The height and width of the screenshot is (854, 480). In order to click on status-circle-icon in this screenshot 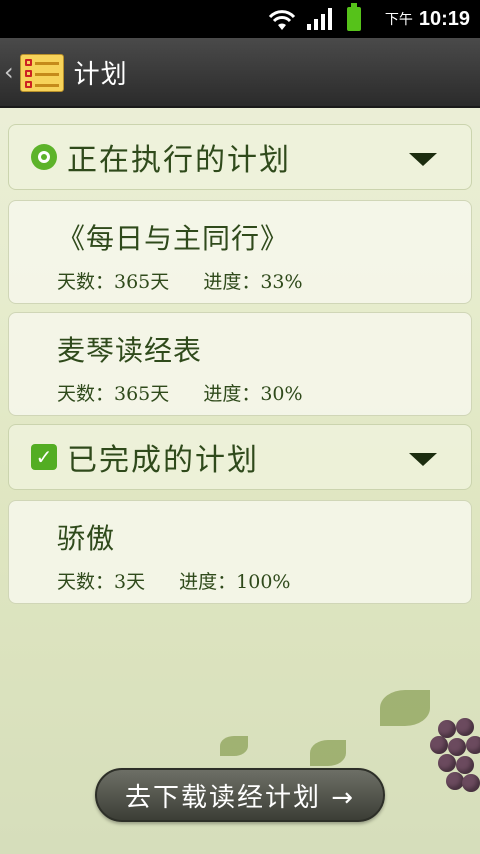, I will do `click(44, 157)`.